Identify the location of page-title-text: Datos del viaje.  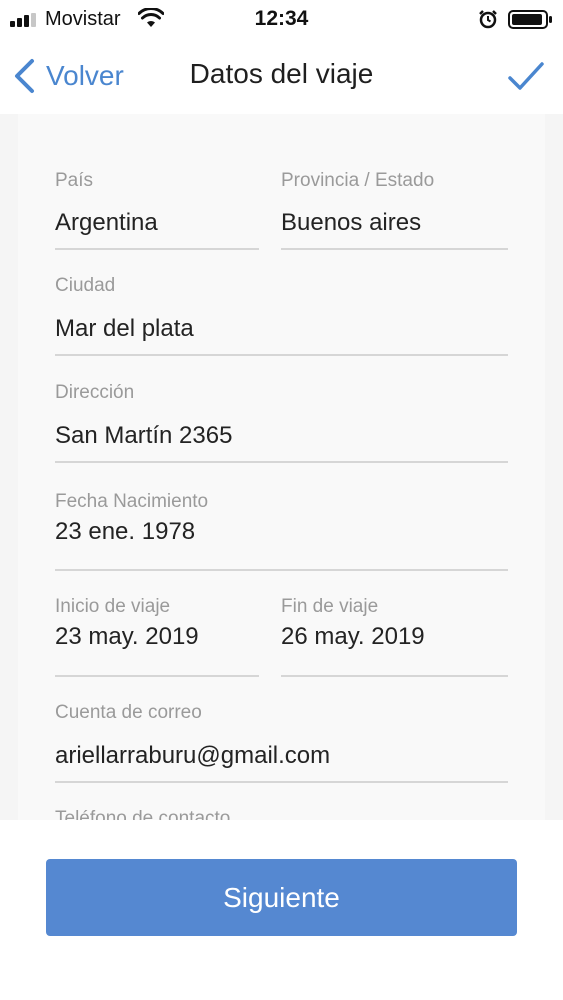
(281, 73).